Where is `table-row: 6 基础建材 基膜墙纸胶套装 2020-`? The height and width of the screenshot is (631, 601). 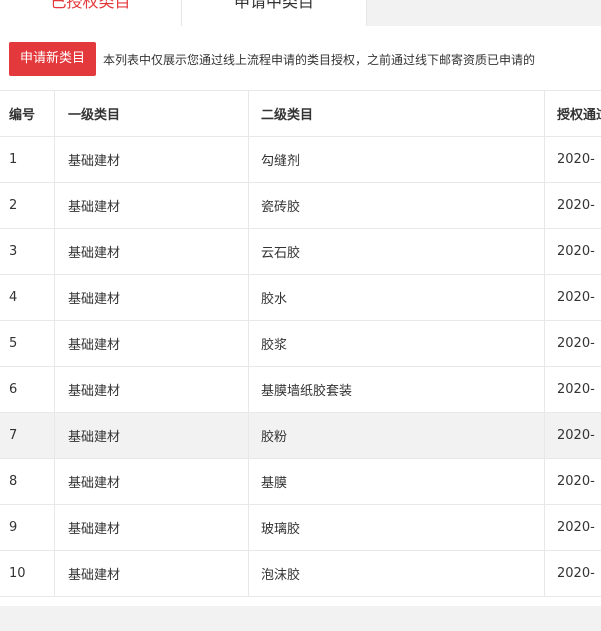
table-row: 6 基础建材 基膜墙纸胶套装 2020- is located at coordinates (300, 390).